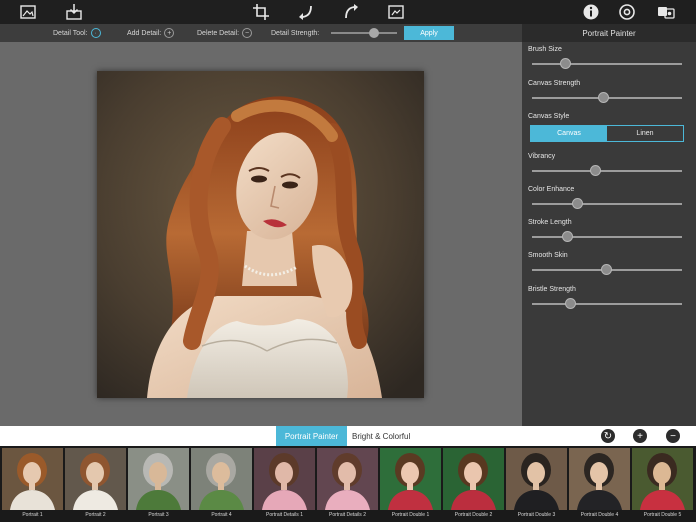  What do you see at coordinates (429, 33) in the screenshot?
I see `apply-button: Apply` at bounding box center [429, 33].